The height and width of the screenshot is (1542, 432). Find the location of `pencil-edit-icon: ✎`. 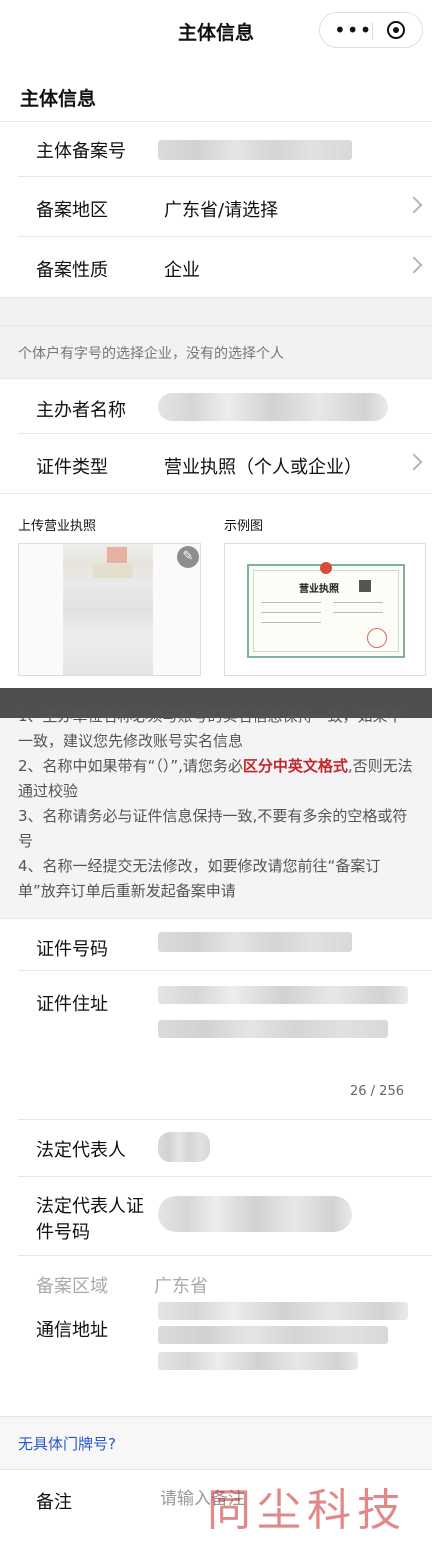

pencil-edit-icon: ✎ is located at coordinates (188, 557).